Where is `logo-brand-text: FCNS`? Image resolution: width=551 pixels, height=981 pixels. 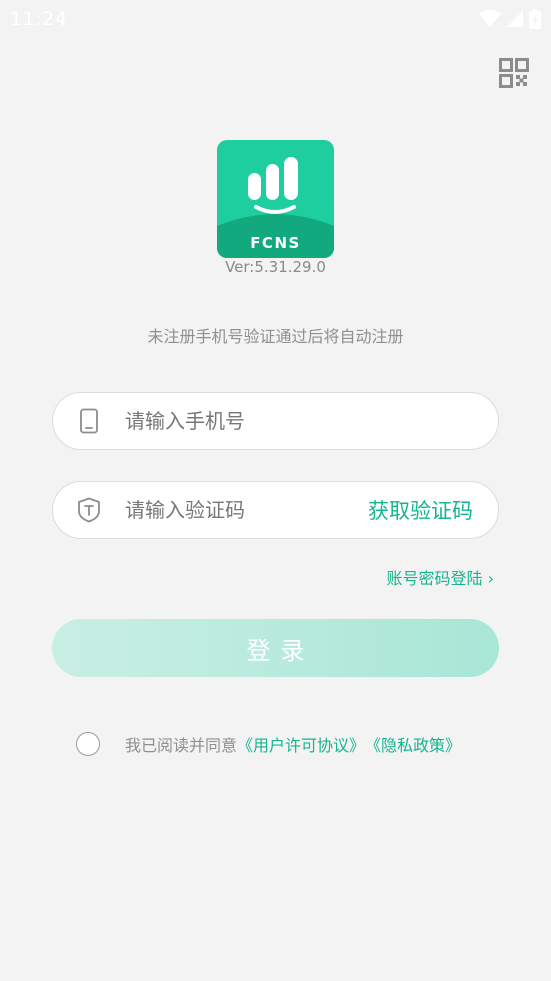
logo-brand-text: FCNS is located at coordinates (275, 243).